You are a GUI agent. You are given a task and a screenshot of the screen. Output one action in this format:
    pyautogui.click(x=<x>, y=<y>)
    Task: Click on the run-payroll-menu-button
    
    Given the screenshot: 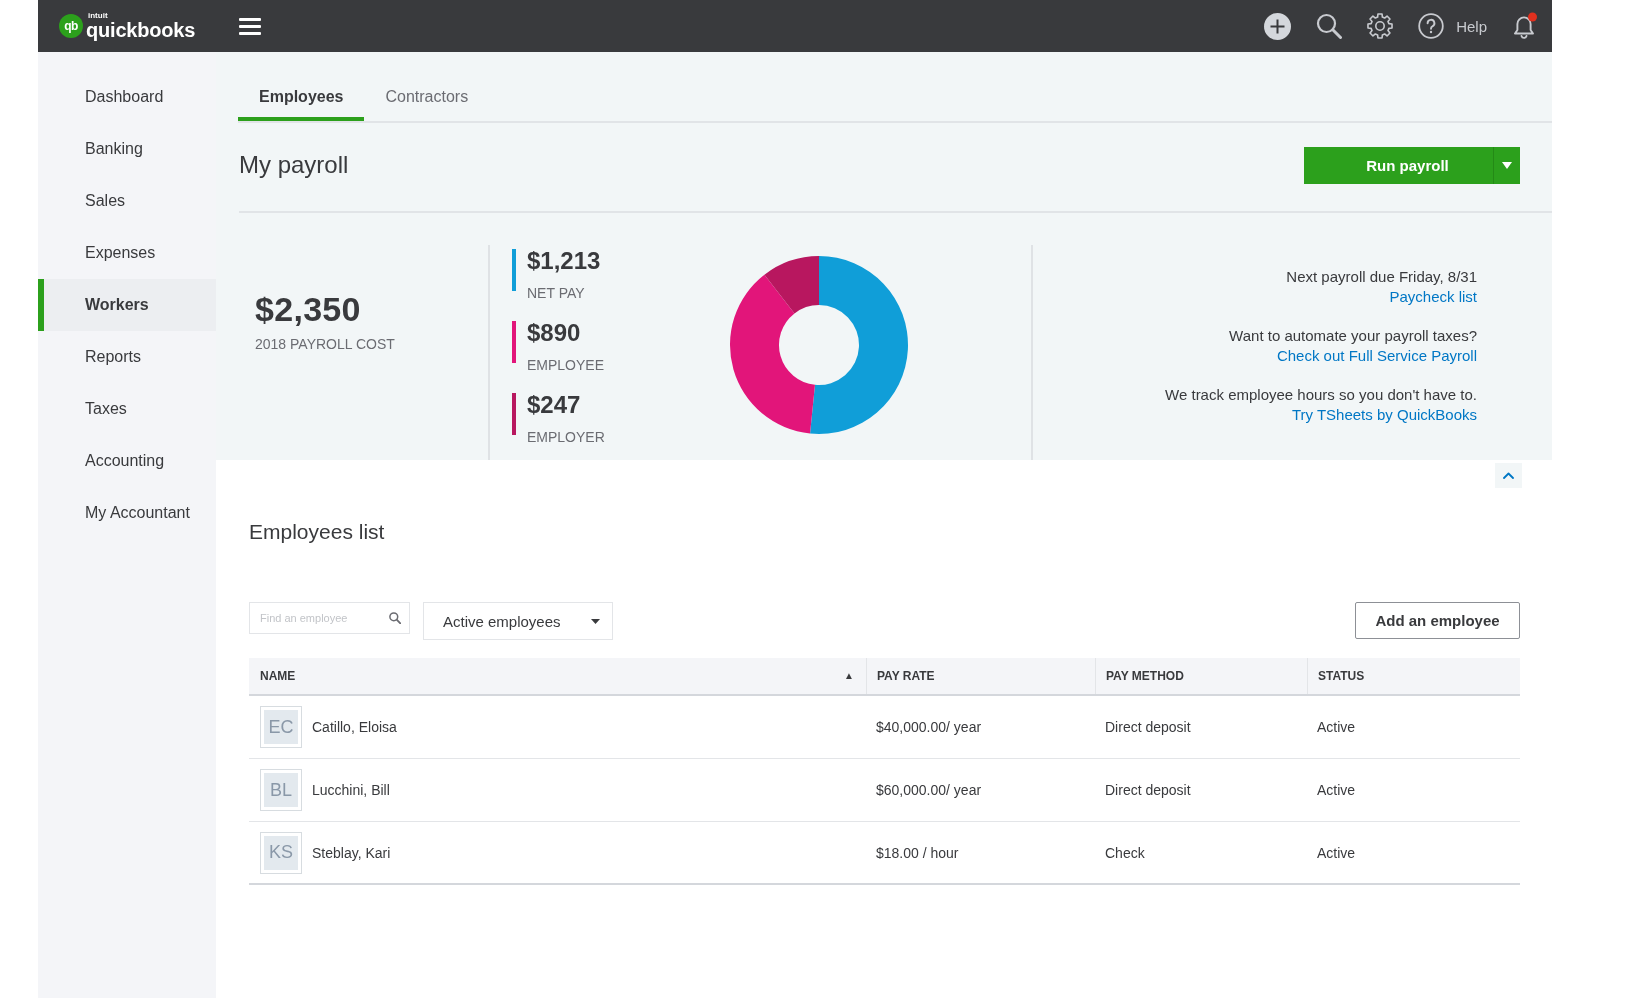 What is the action you would take?
    pyautogui.click(x=1506, y=165)
    